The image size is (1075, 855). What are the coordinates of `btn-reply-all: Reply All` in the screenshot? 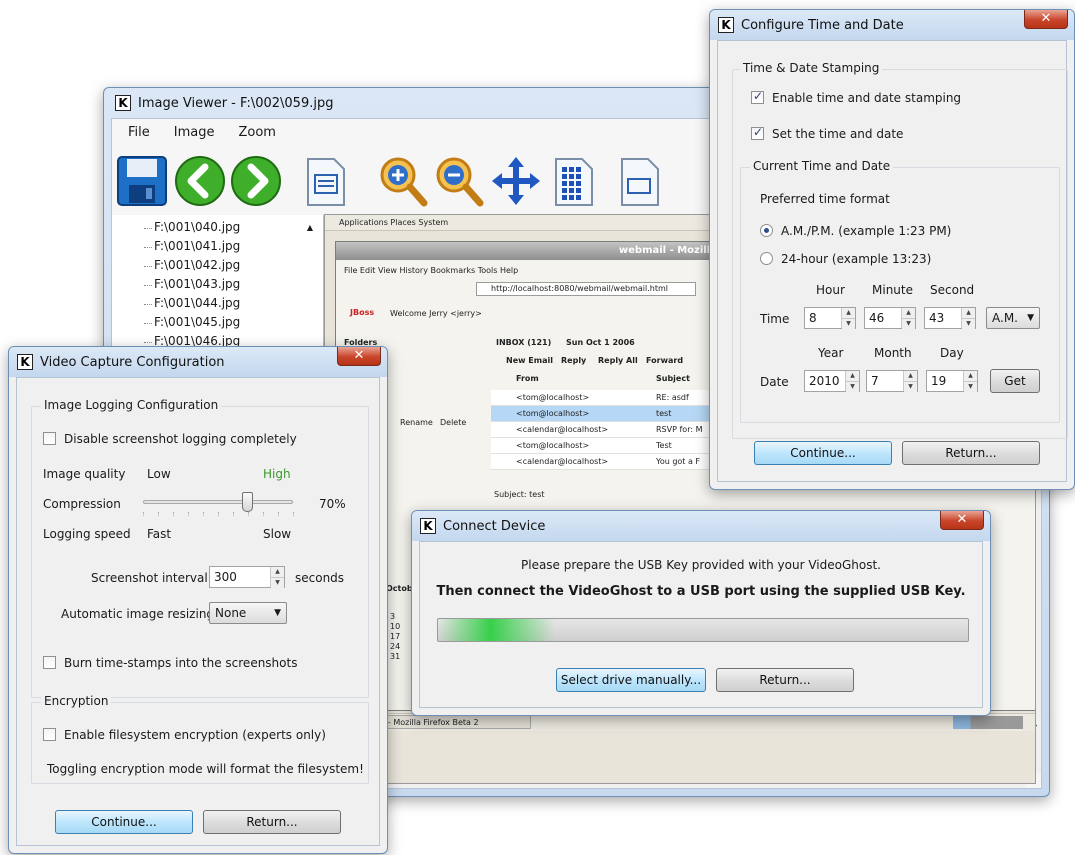 It's located at (618, 360).